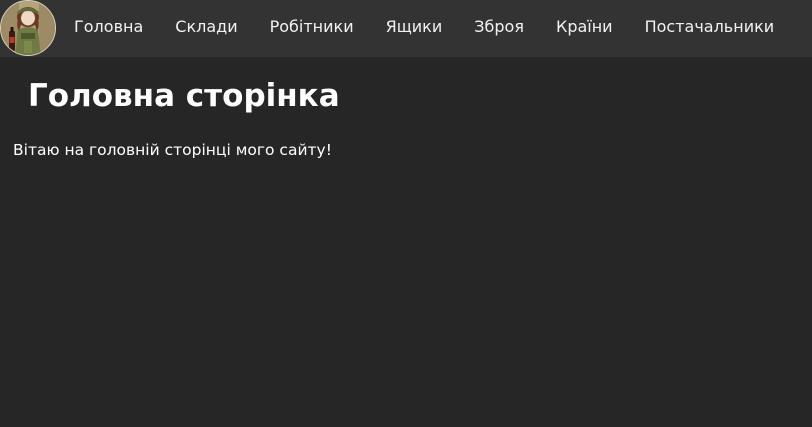 The image size is (812, 427). I want to click on nav-item-warehouses: Склади, so click(206, 28).